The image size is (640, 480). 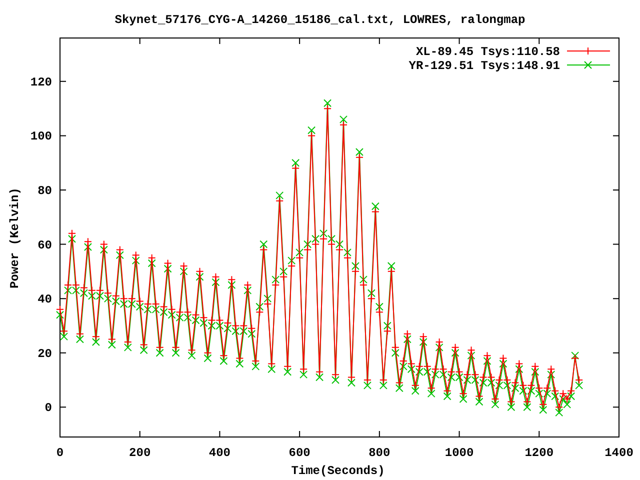 I want to click on legend-label: XL-89.45 Tsys:110.58, so click(x=488, y=52).